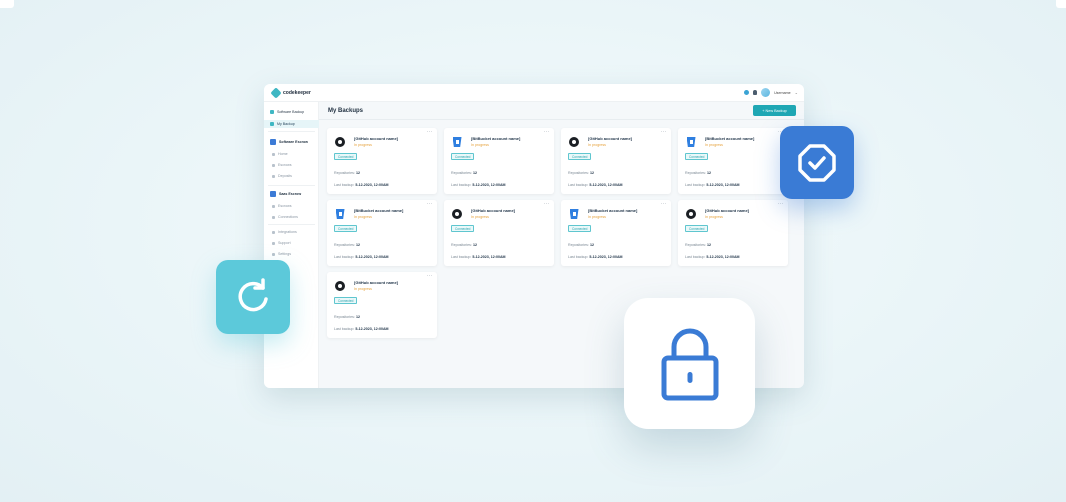 Image resolution: width=1066 pixels, height=502 pixels. I want to click on sidebar-item-support: Support, so click(291, 243).